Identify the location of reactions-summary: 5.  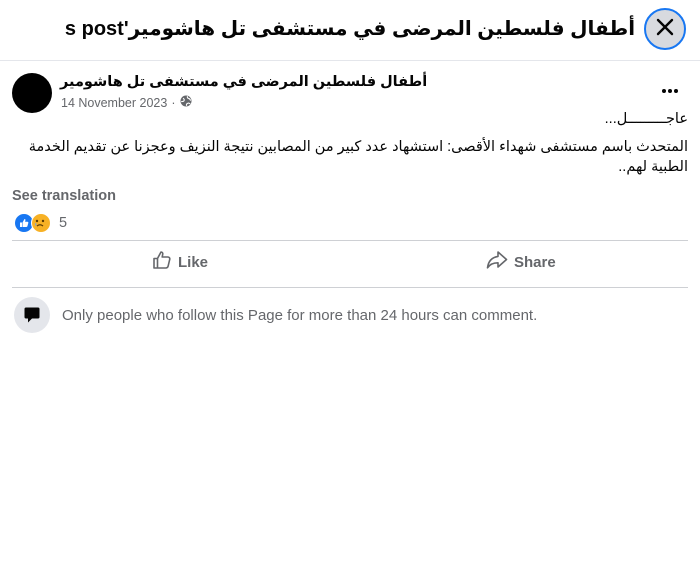
(40, 223).